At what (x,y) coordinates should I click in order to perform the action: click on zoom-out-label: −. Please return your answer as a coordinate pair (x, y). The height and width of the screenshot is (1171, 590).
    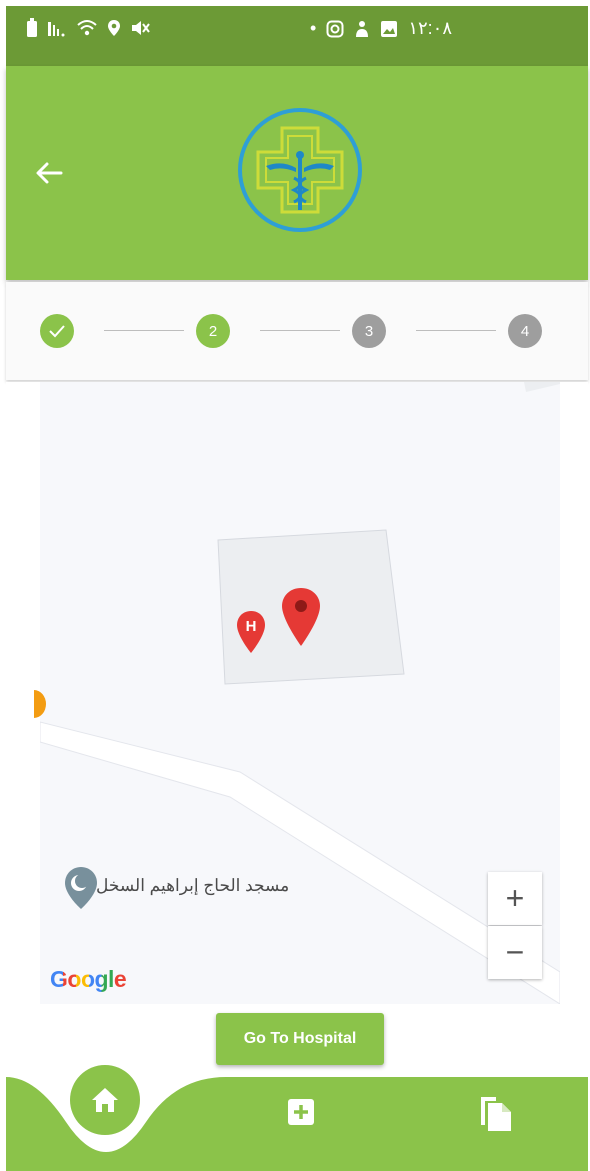
    Looking at the image, I should click on (515, 952).